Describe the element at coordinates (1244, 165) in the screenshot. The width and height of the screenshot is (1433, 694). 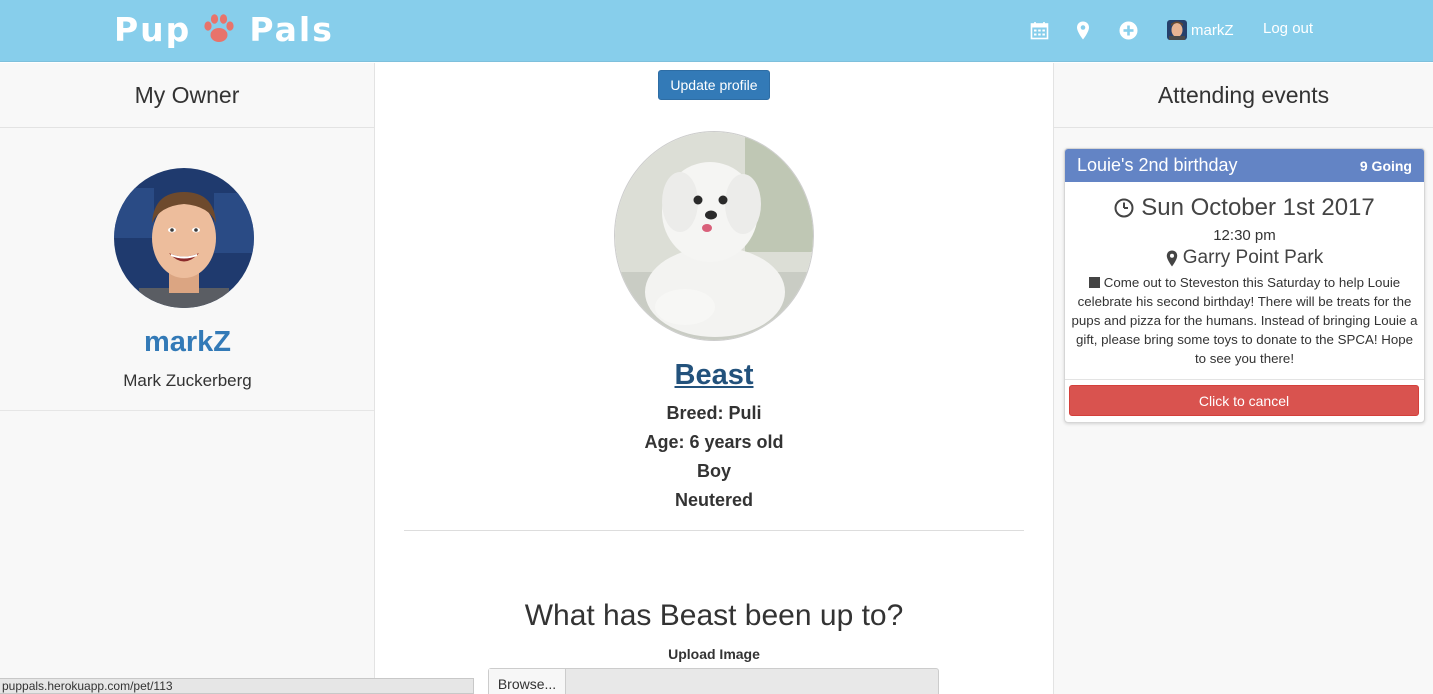
I see `event-header: Louie's 2nd birthday 9 Going` at that location.